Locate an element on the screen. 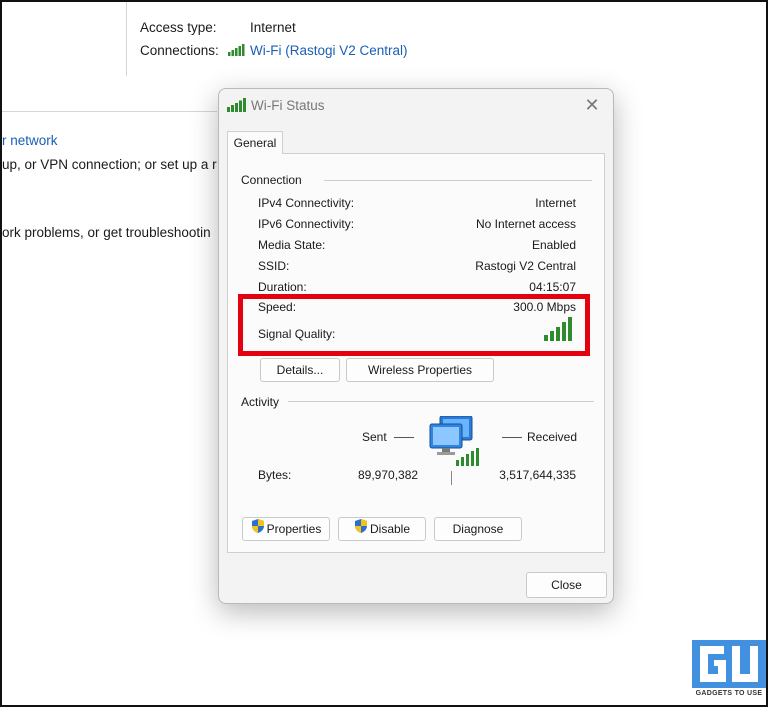 This screenshot has height=707, width=768. bytes-sent-value: 89,970,382 is located at coordinates (388, 475).